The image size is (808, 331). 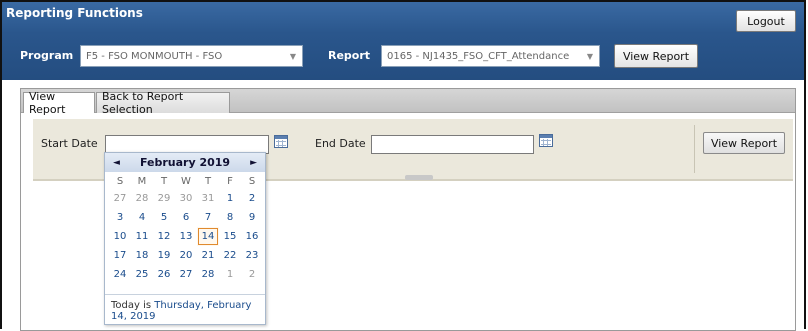 I want to click on calendar-week: 27 28 29 30 31 1 2, so click(x=186, y=198).